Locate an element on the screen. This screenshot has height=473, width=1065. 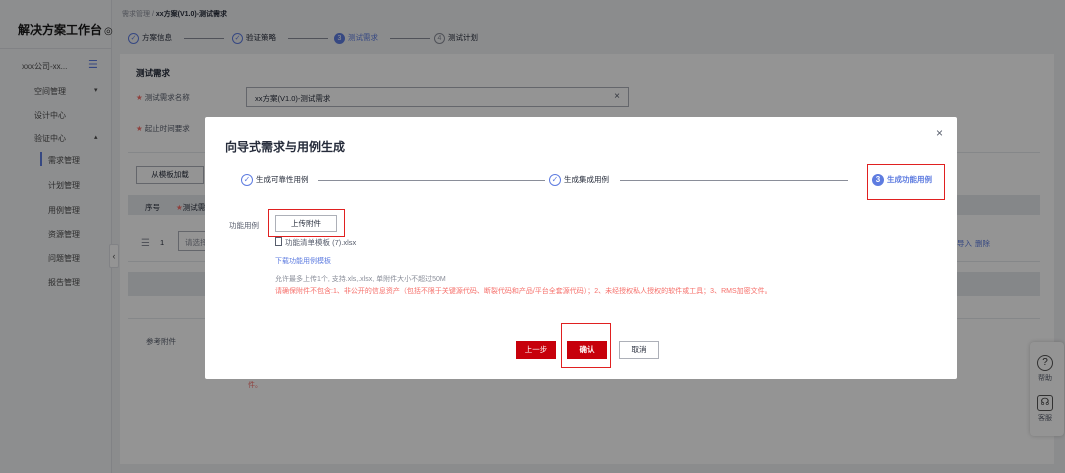
close-icon: × is located at coordinates (939, 133).